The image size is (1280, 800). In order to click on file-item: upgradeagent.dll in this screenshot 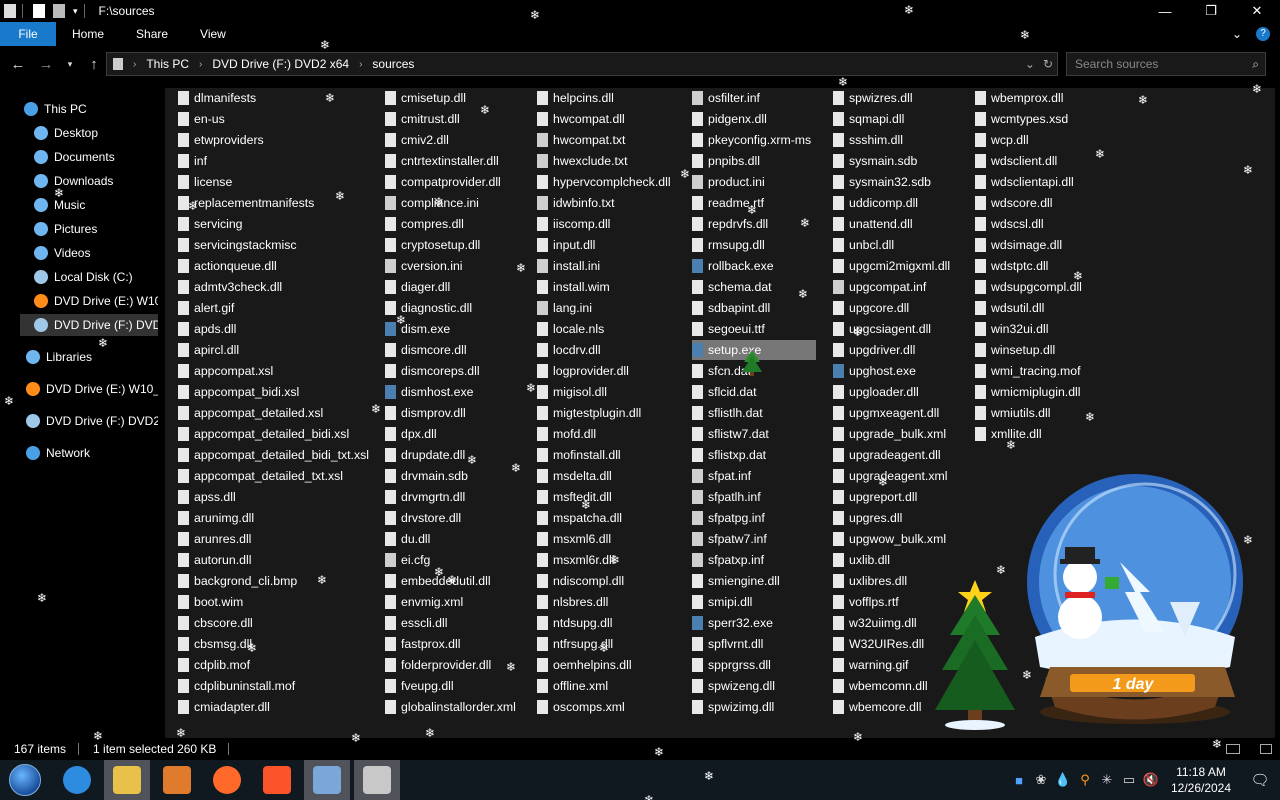, I will do `click(887, 455)`.